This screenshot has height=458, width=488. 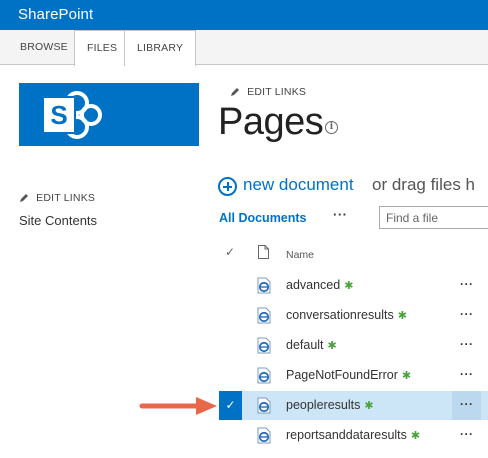 I want to click on plus-circle-icon, so click(x=227, y=186).